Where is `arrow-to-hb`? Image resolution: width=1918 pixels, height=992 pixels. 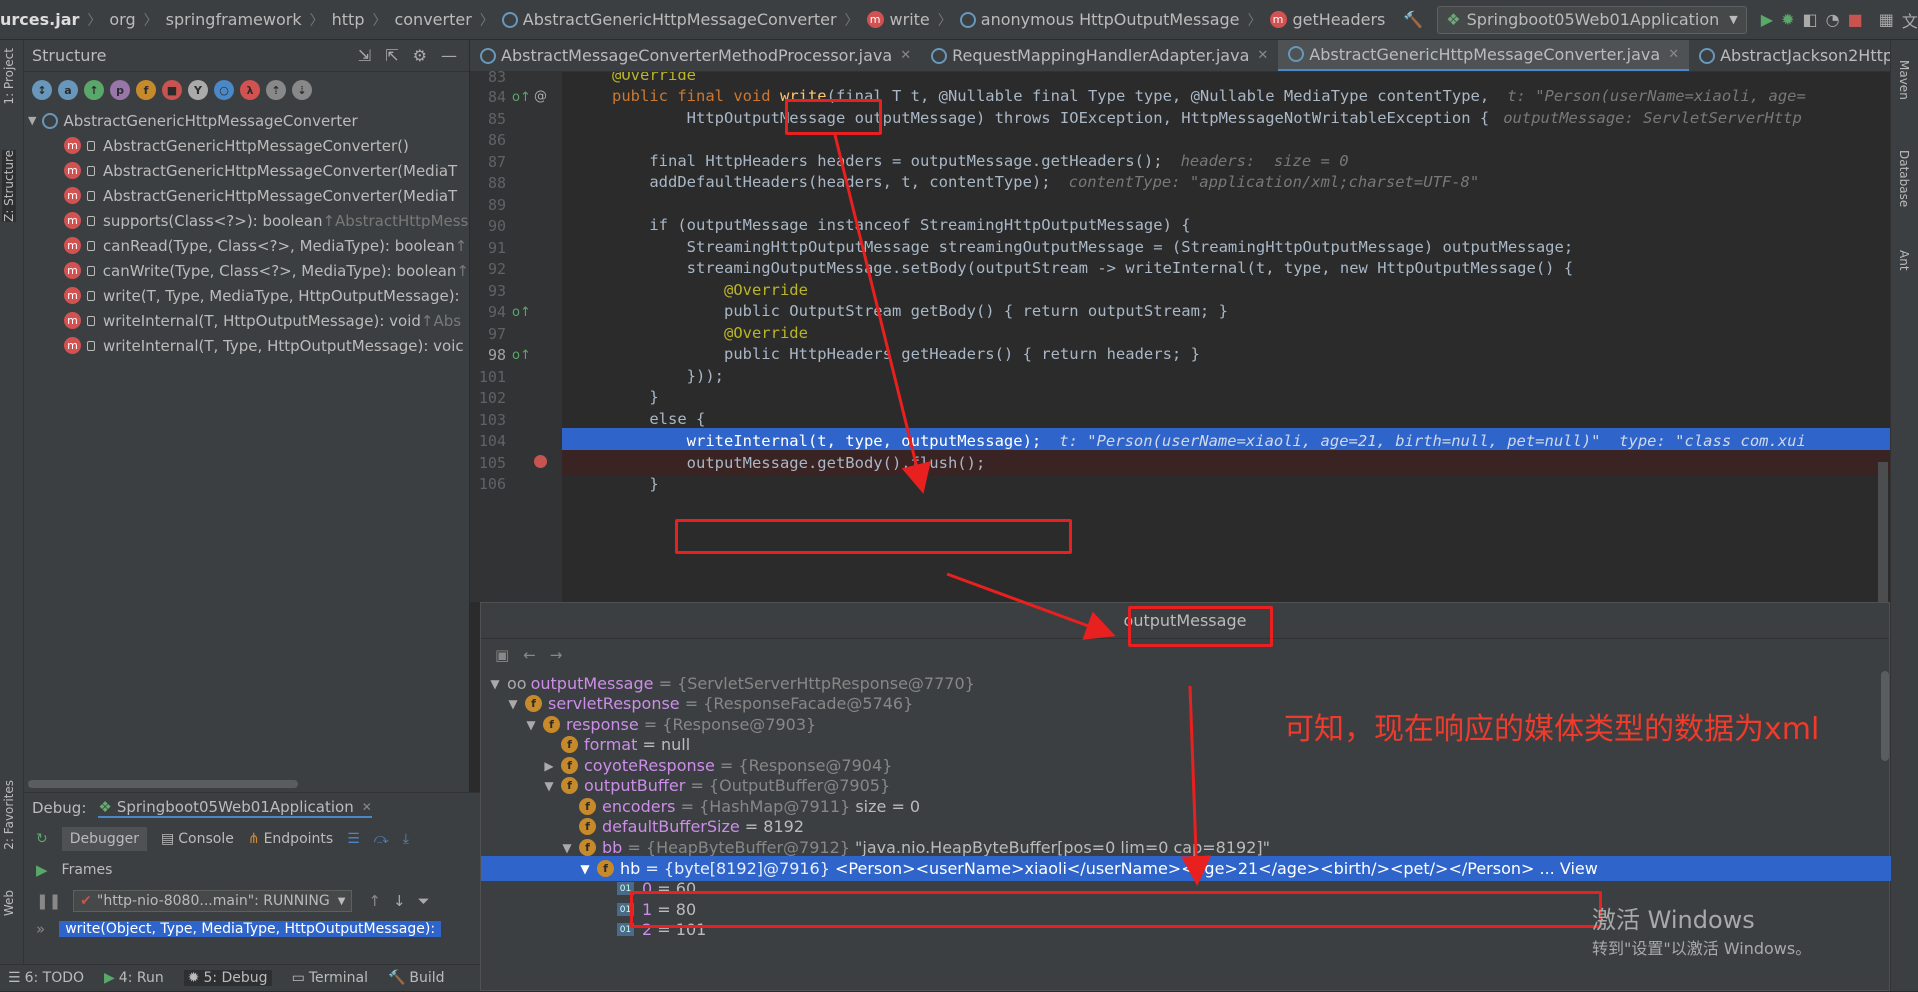 arrow-to-hb is located at coordinates (1196, 785).